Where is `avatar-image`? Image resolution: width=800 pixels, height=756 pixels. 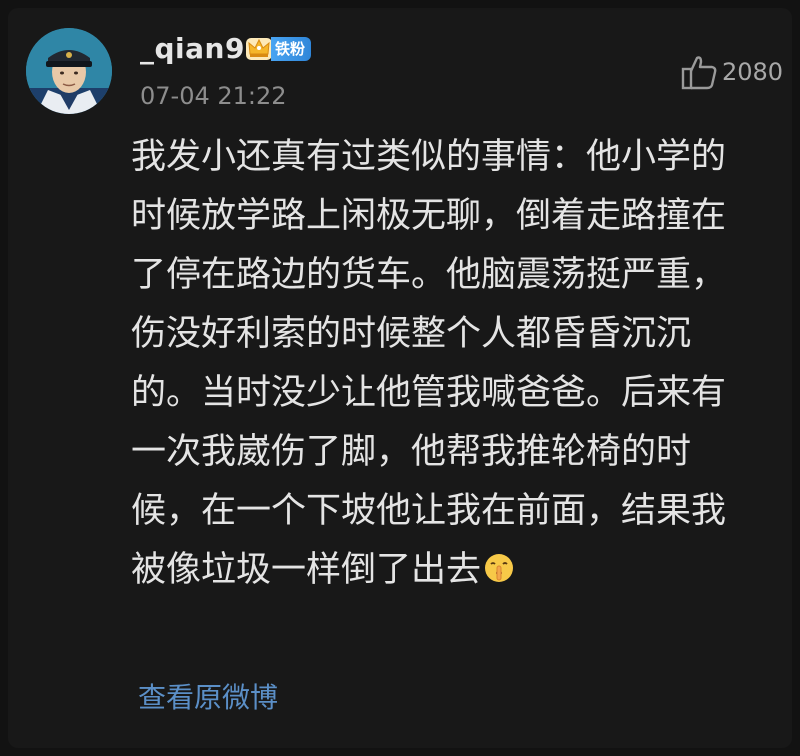
avatar-image is located at coordinates (69, 71).